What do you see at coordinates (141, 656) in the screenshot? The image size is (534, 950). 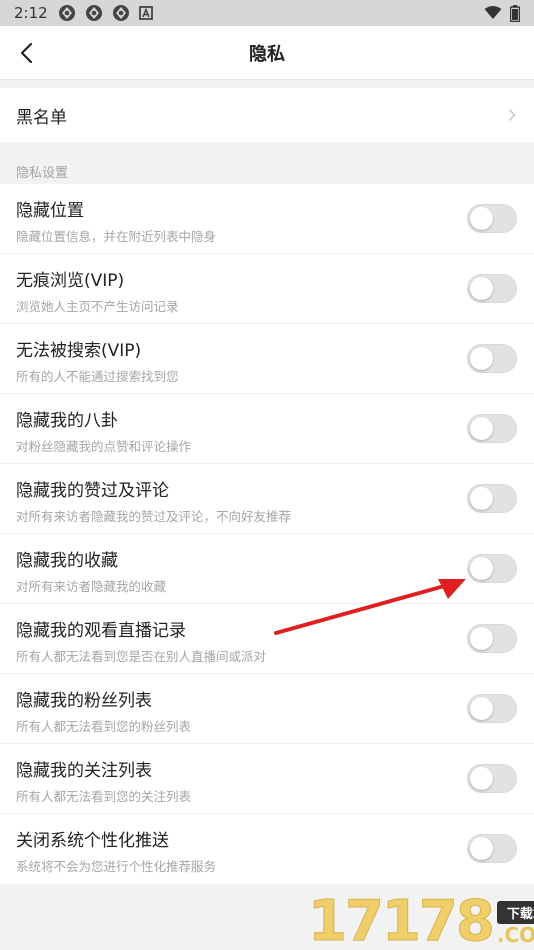 I see `setting-description: 所有人都无法看到您是否在别人直播间或派对` at bounding box center [141, 656].